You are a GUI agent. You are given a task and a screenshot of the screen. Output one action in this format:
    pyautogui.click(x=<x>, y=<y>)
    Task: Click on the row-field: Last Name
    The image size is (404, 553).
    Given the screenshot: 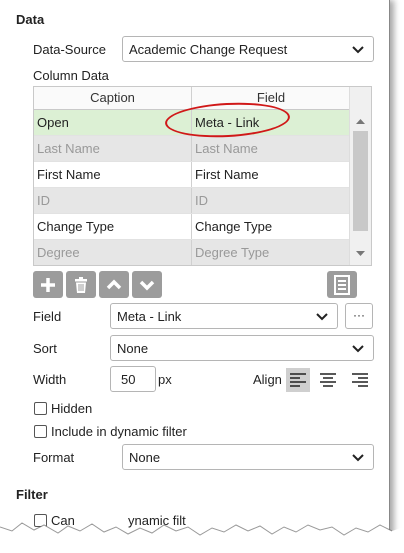 What is the action you would take?
    pyautogui.click(x=226, y=148)
    